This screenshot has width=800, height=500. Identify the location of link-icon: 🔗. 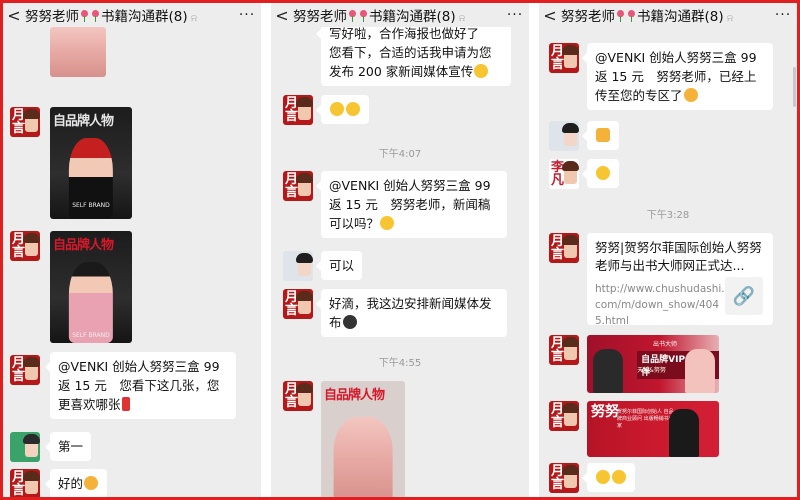
(744, 296).